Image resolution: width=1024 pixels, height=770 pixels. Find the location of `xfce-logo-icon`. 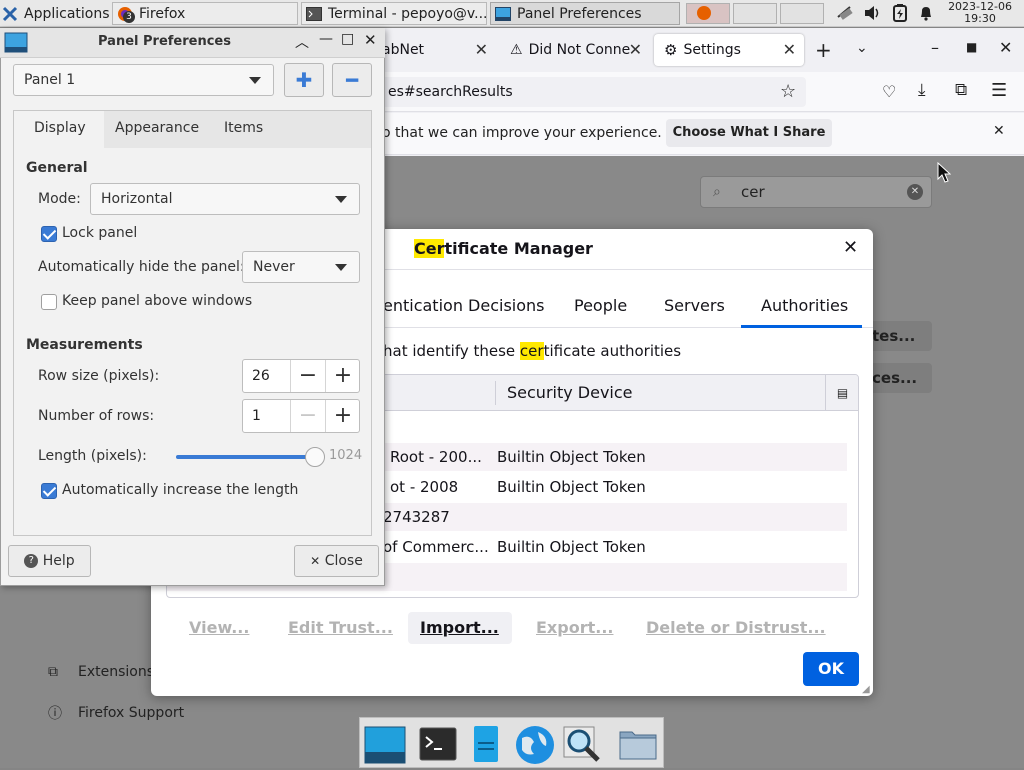

xfce-logo-icon is located at coordinates (10, 14).